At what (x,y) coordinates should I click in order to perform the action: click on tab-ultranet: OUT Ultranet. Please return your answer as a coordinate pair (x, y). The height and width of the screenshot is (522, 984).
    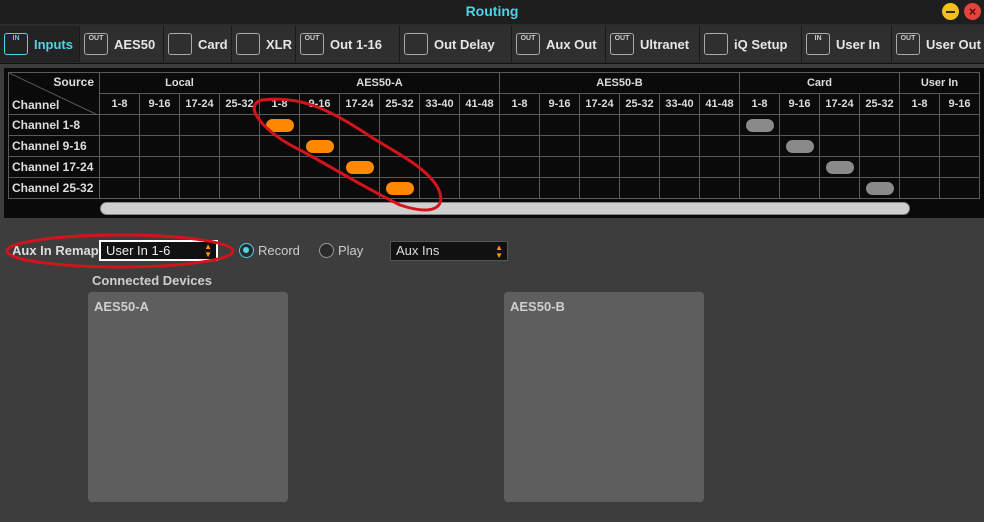
    Looking at the image, I should click on (653, 44).